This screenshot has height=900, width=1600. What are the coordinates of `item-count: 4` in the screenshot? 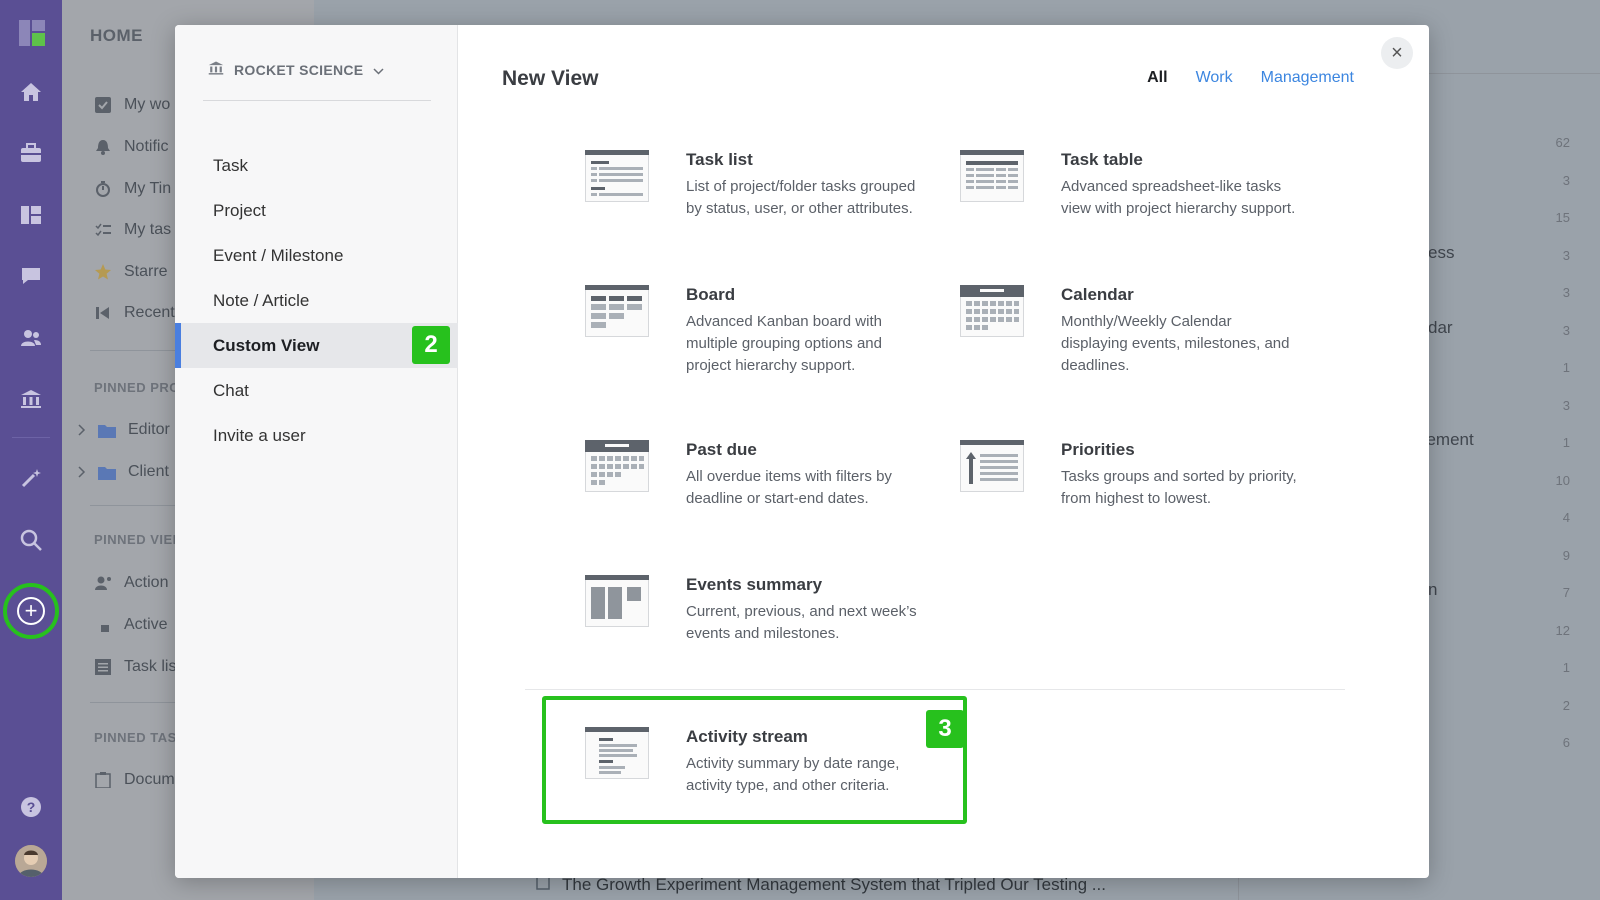 It's located at (1566, 517).